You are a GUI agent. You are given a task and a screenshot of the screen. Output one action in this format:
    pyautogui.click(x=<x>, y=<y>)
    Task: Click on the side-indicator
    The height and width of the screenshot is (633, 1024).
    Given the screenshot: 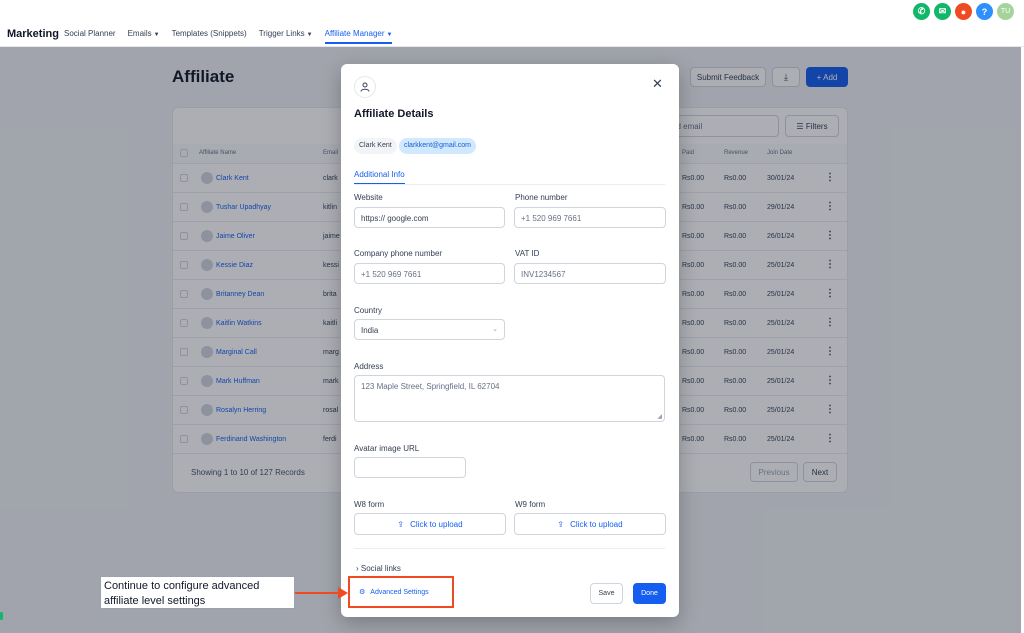 What is the action you would take?
    pyautogui.click(x=1, y=616)
    